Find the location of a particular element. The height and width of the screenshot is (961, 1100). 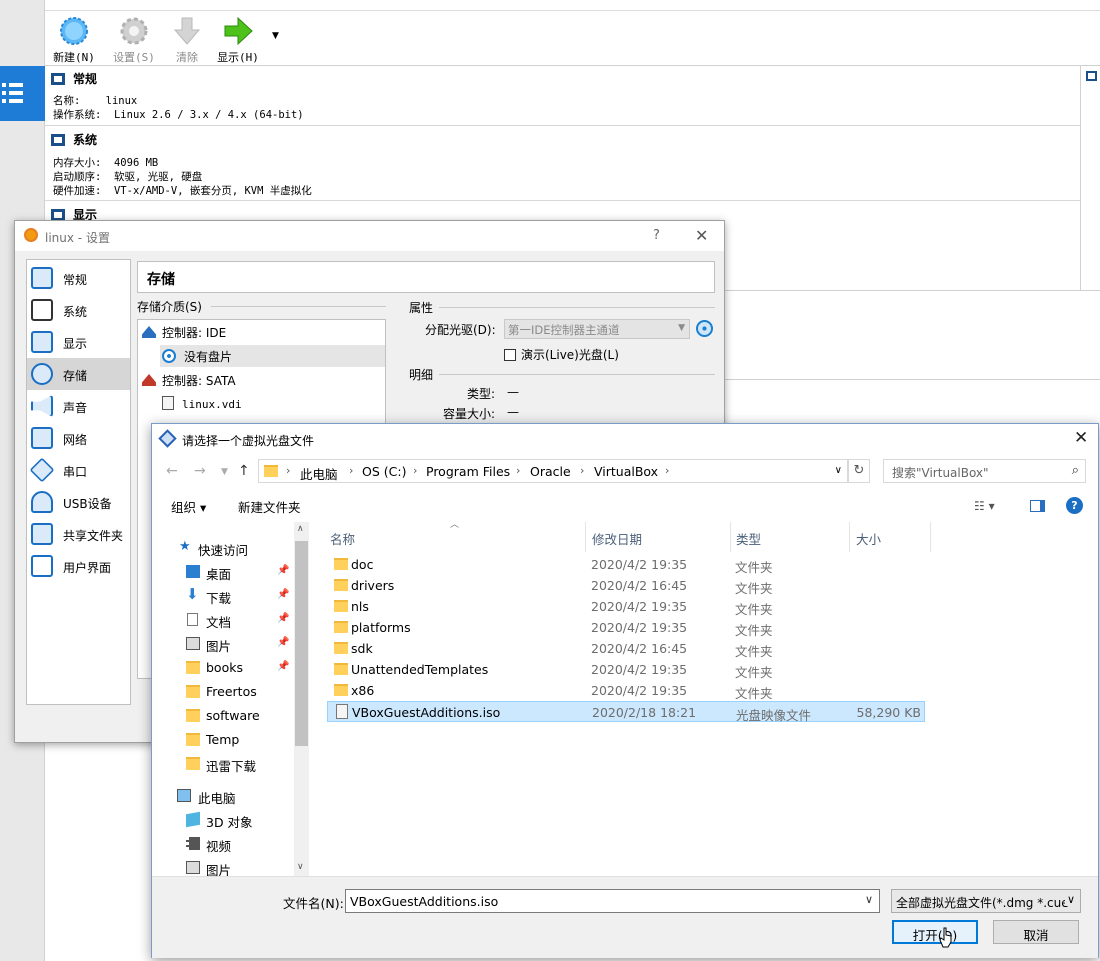

help-button: ? is located at coordinates (656, 235).